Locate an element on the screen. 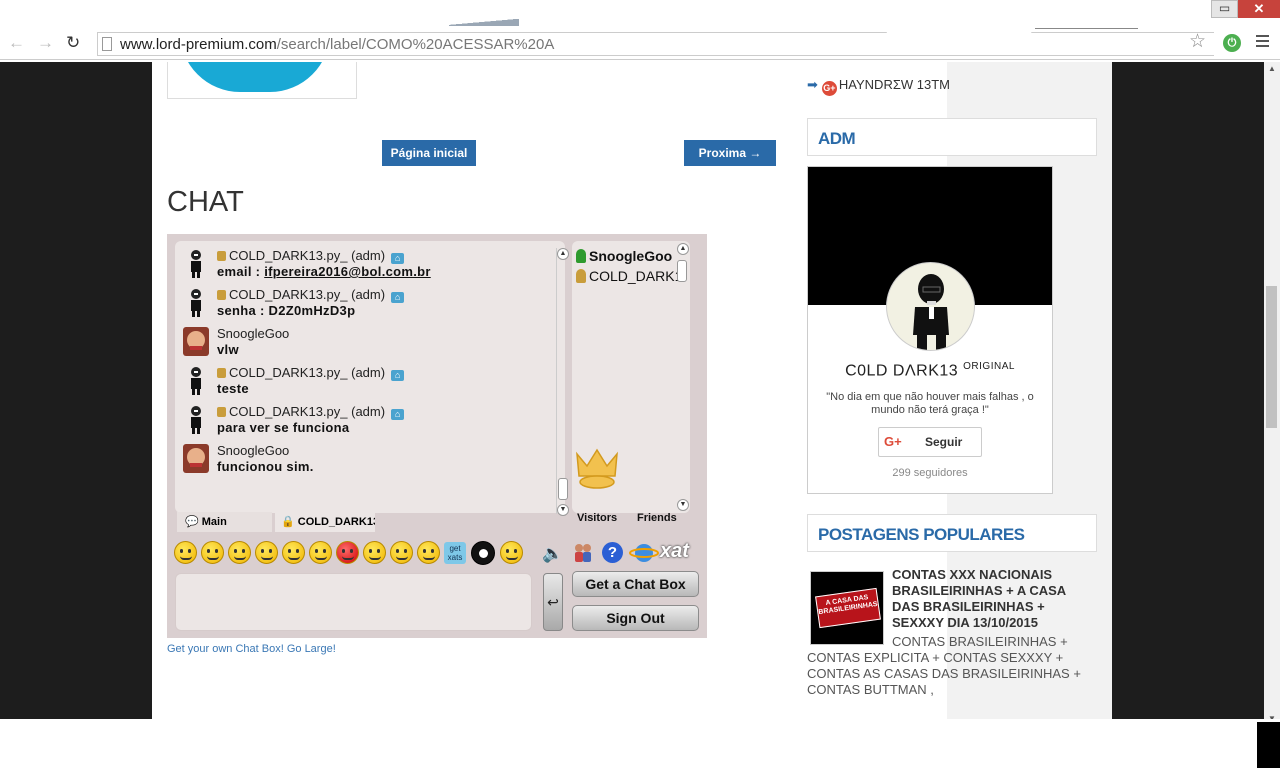  arrow-icon: ➡ is located at coordinates (812, 84).